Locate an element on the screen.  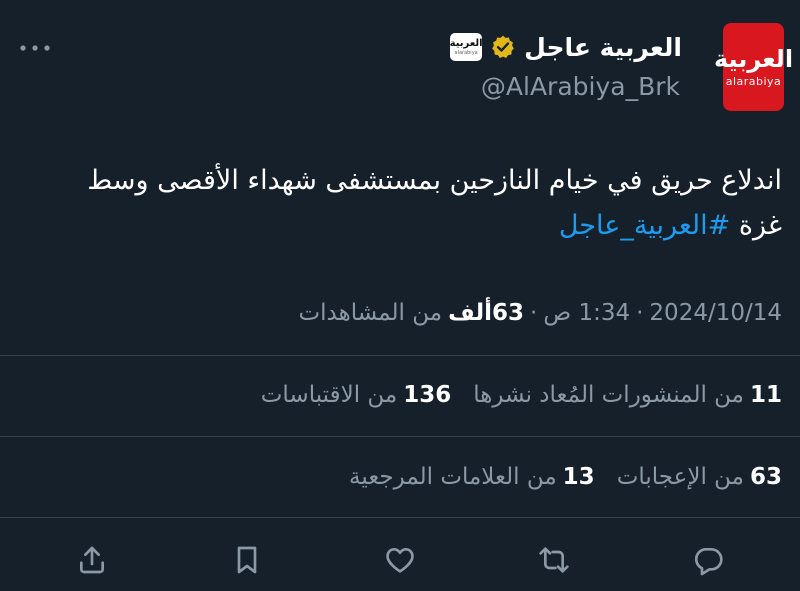
hashtag-link: #العربية_عاجل is located at coordinates (644, 225).